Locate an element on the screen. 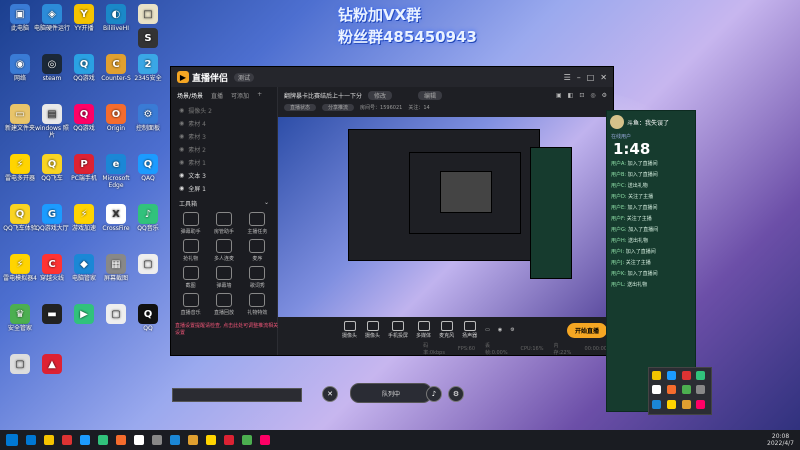  input-field is located at coordinates (237, 395).